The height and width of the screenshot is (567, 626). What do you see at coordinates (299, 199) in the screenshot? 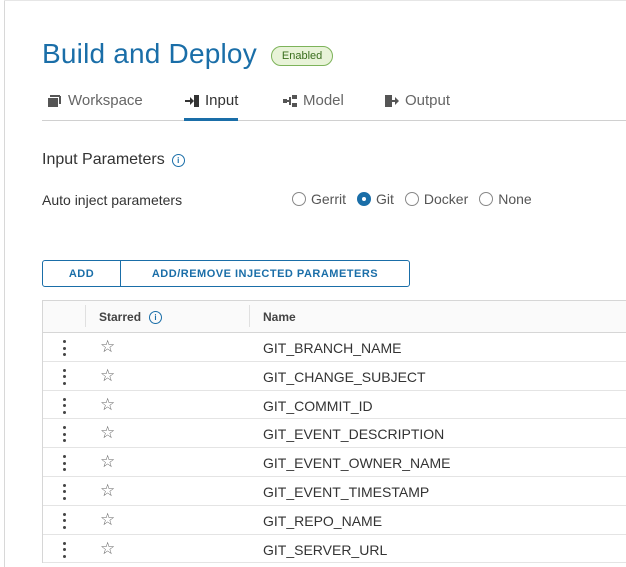
I see `radio-gerrit-circle` at bounding box center [299, 199].